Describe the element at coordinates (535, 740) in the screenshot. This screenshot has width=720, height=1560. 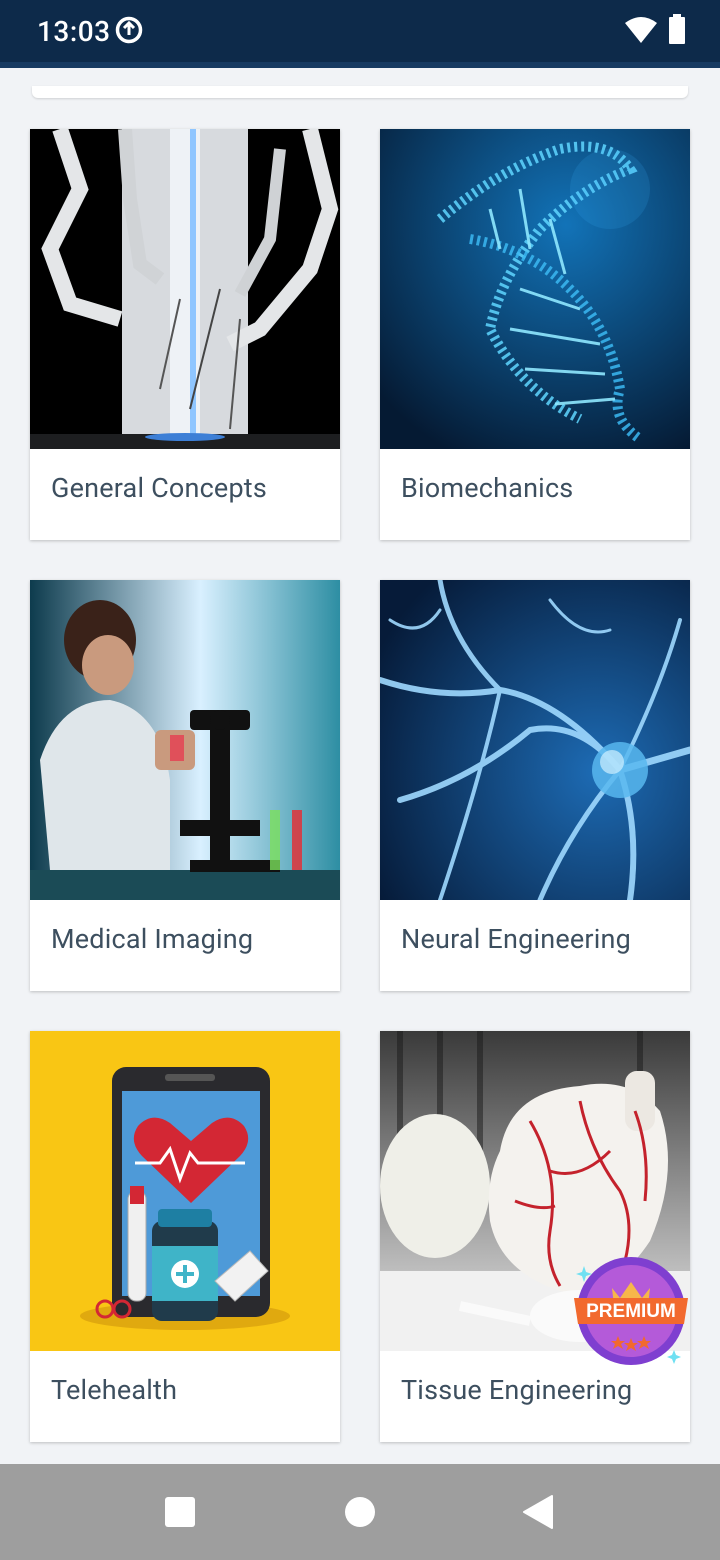
I see `neuron-image` at that location.